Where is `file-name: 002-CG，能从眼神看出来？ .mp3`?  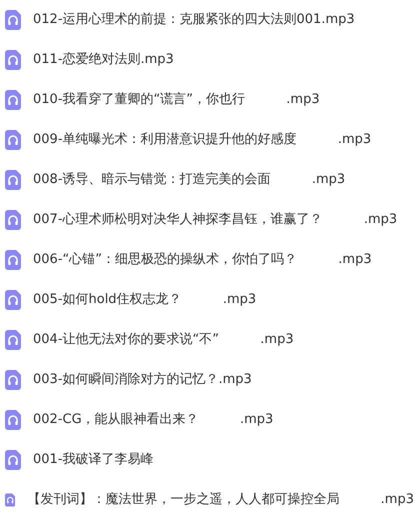
file-name: 002-CG，能从眼神看出来？ .mp3 is located at coordinates (153, 420).